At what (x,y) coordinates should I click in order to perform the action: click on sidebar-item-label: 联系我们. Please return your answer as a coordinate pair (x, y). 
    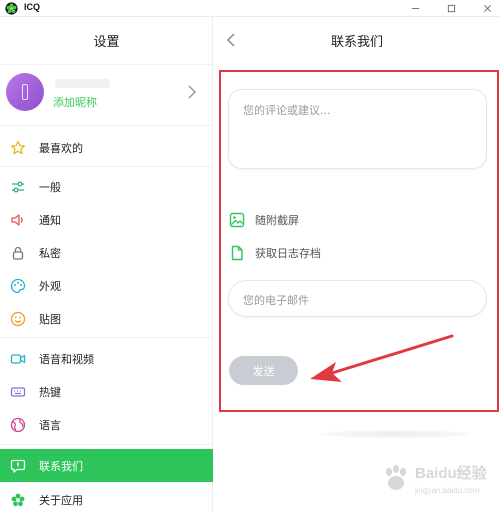
    Looking at the image, I should click on (61, 466).